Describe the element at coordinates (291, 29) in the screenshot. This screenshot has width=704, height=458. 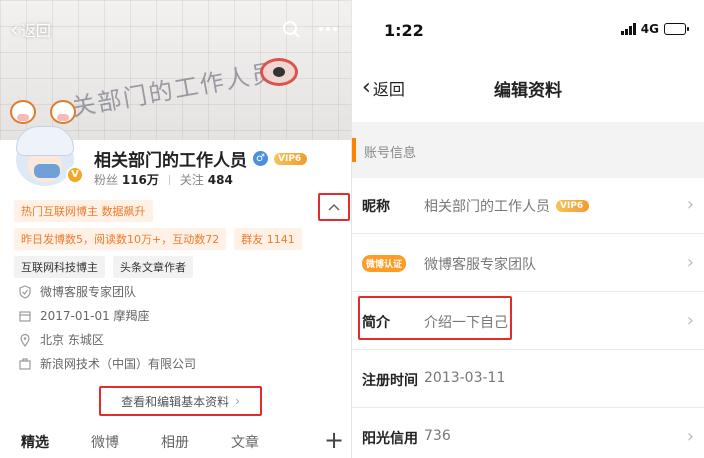
I see `search-icon` at that location.